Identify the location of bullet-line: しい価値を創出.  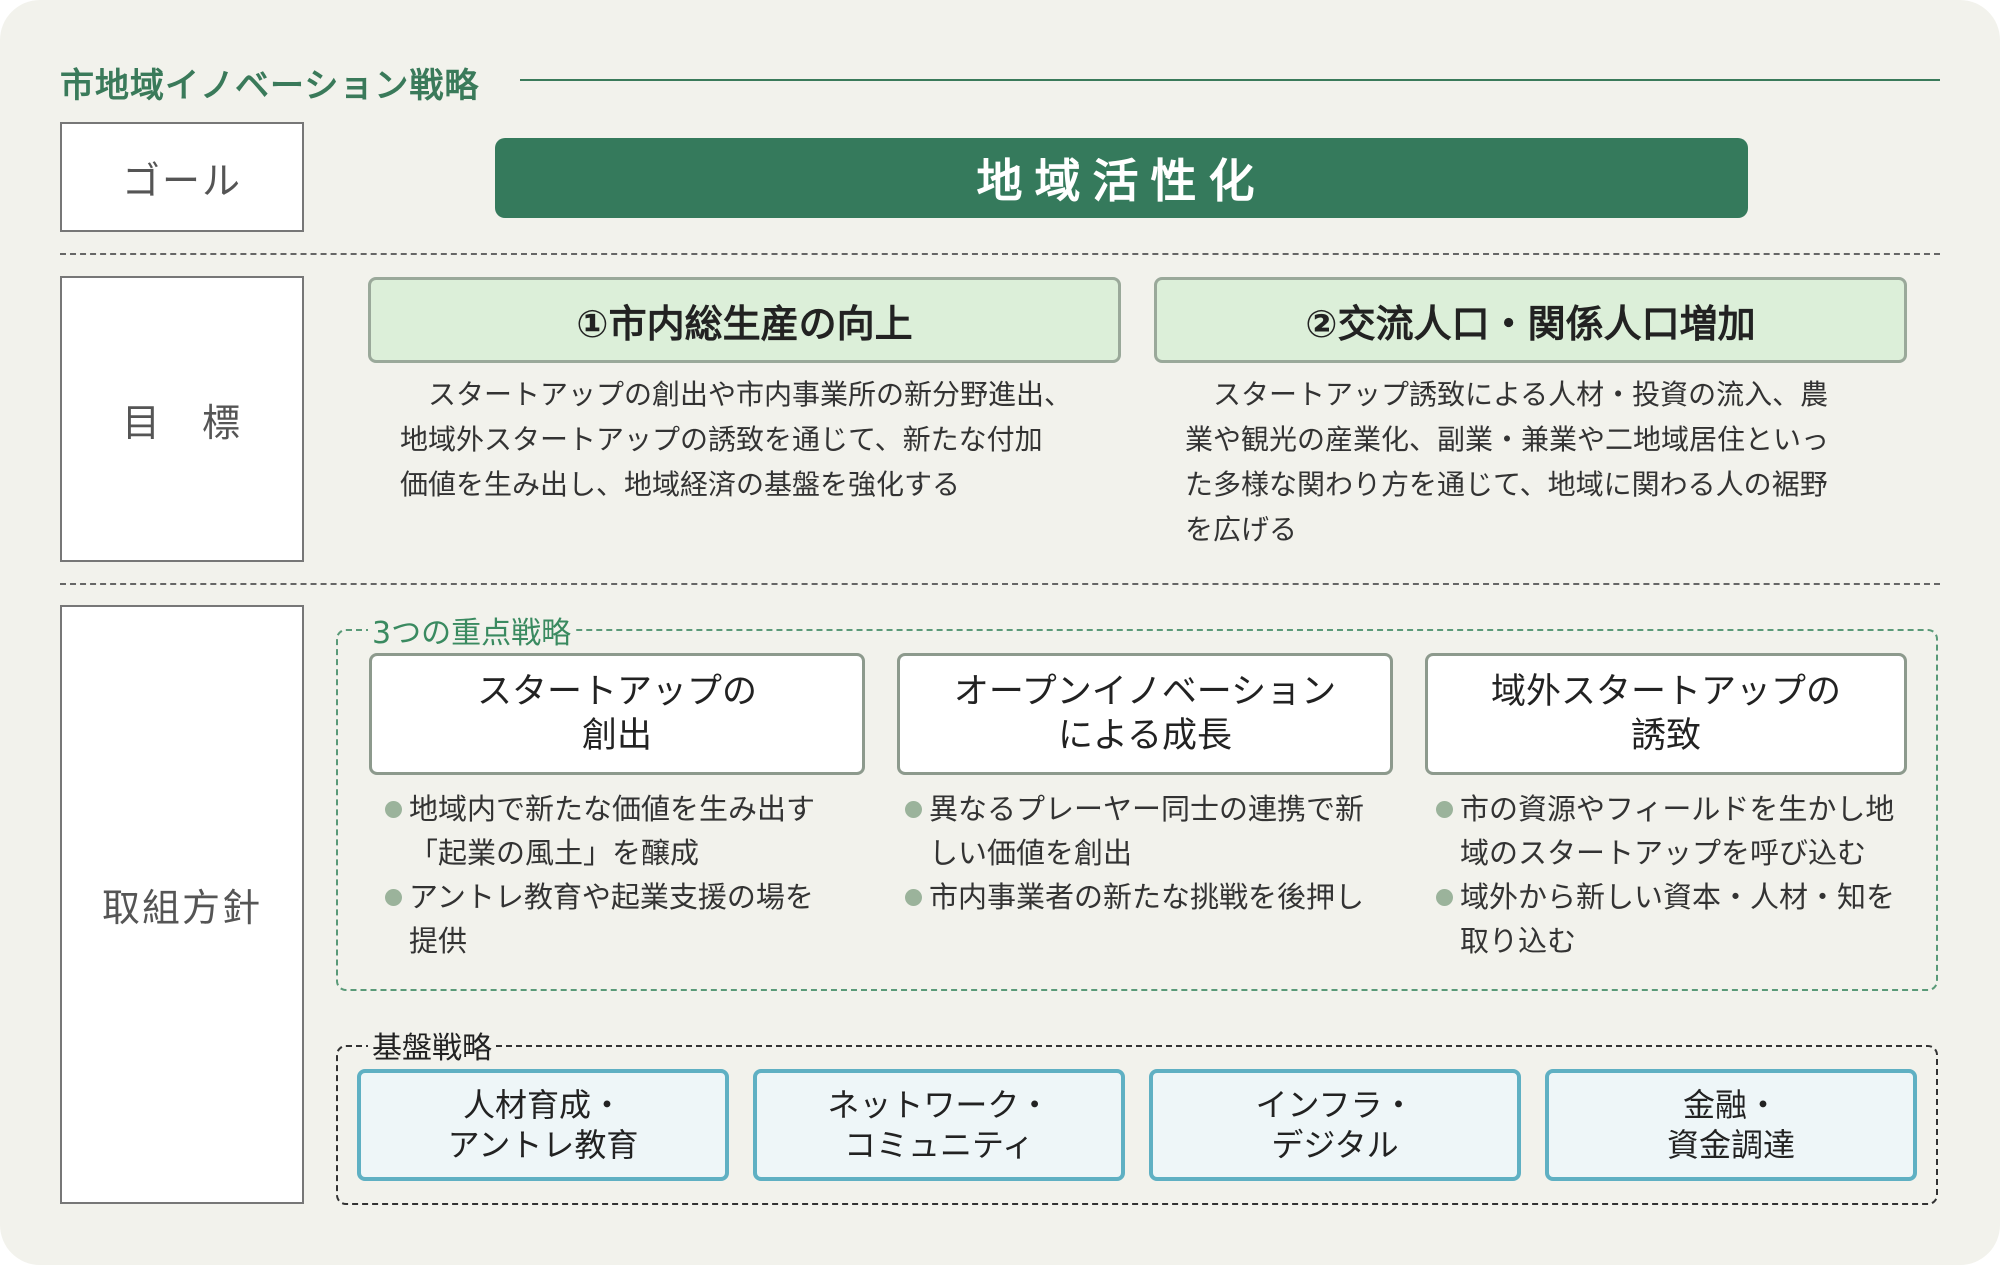
(1031, 853).